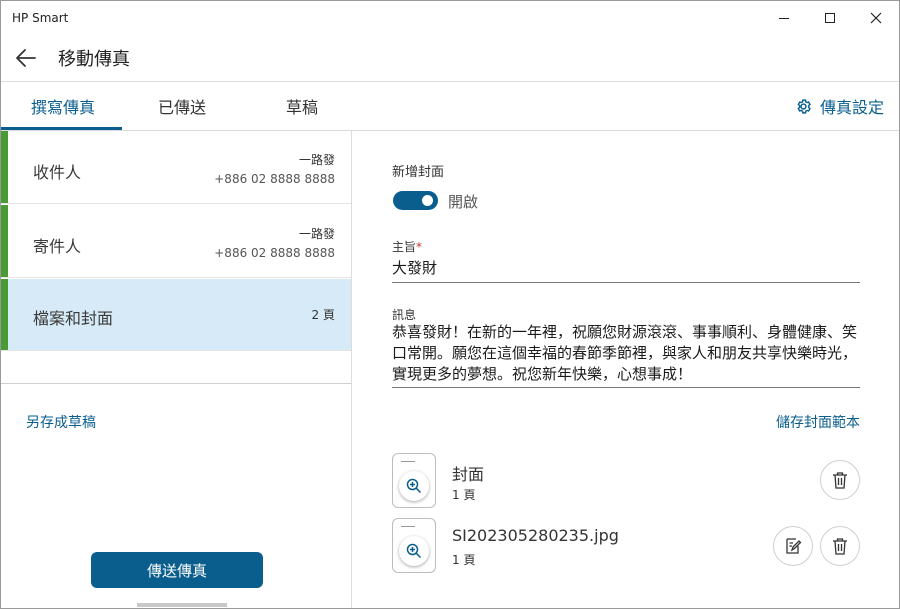 The height and width of the screenshot is (609, 900). I want to click on back-button, so click(26, 58).